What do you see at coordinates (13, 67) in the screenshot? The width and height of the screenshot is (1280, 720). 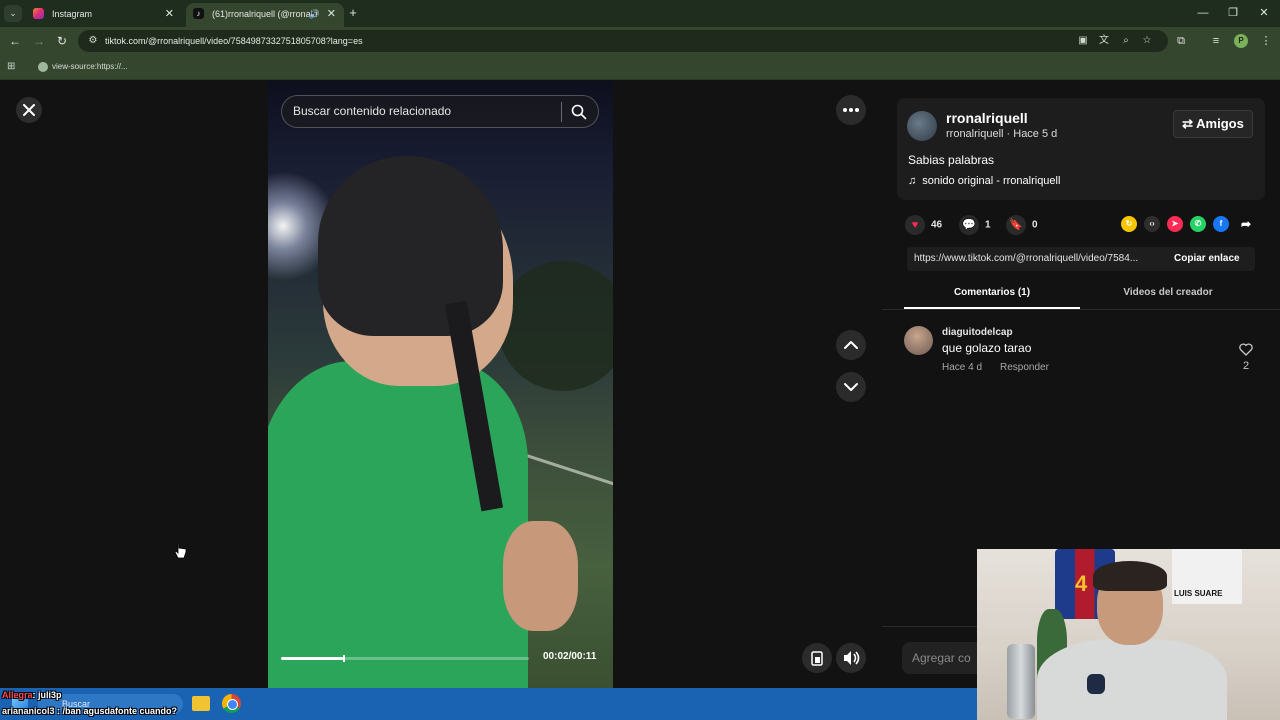 I see `apps-grid-icon: ⊞` at bounding box center [13, 67].